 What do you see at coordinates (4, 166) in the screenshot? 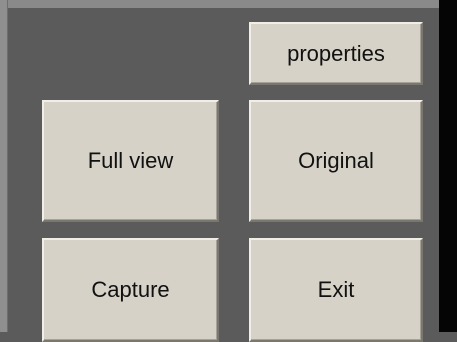
I see `left-frame-edge` at bounding box center [4, 166].